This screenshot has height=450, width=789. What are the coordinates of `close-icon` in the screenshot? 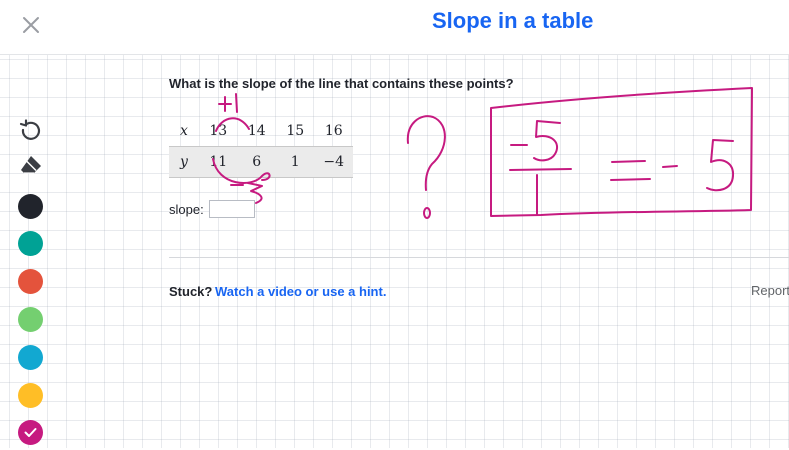 It's located at (31, 25).